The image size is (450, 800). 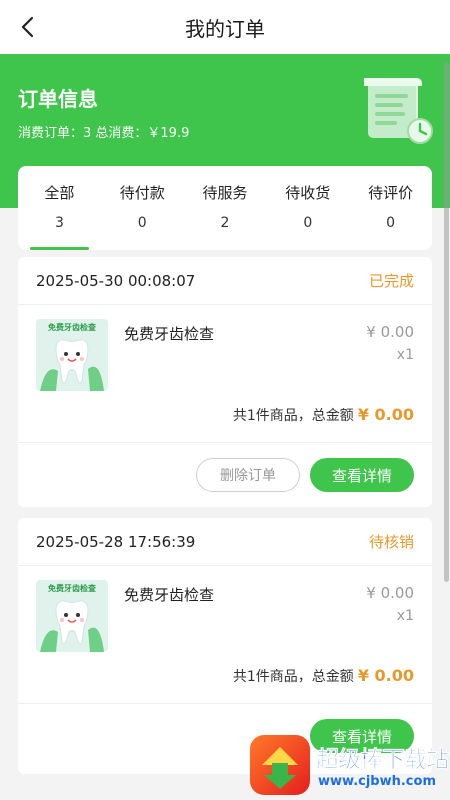 What do you see at coordinates (58, 99) in the screenshot?
I see `banner-title: 订单信息` at bounding box center [58, 99].